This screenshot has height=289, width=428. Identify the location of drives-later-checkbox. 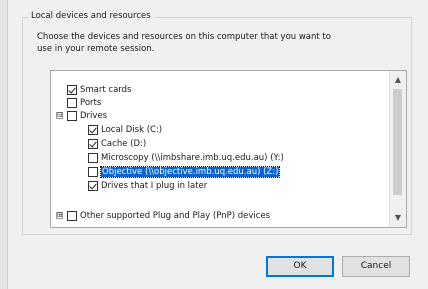
(93, 185).